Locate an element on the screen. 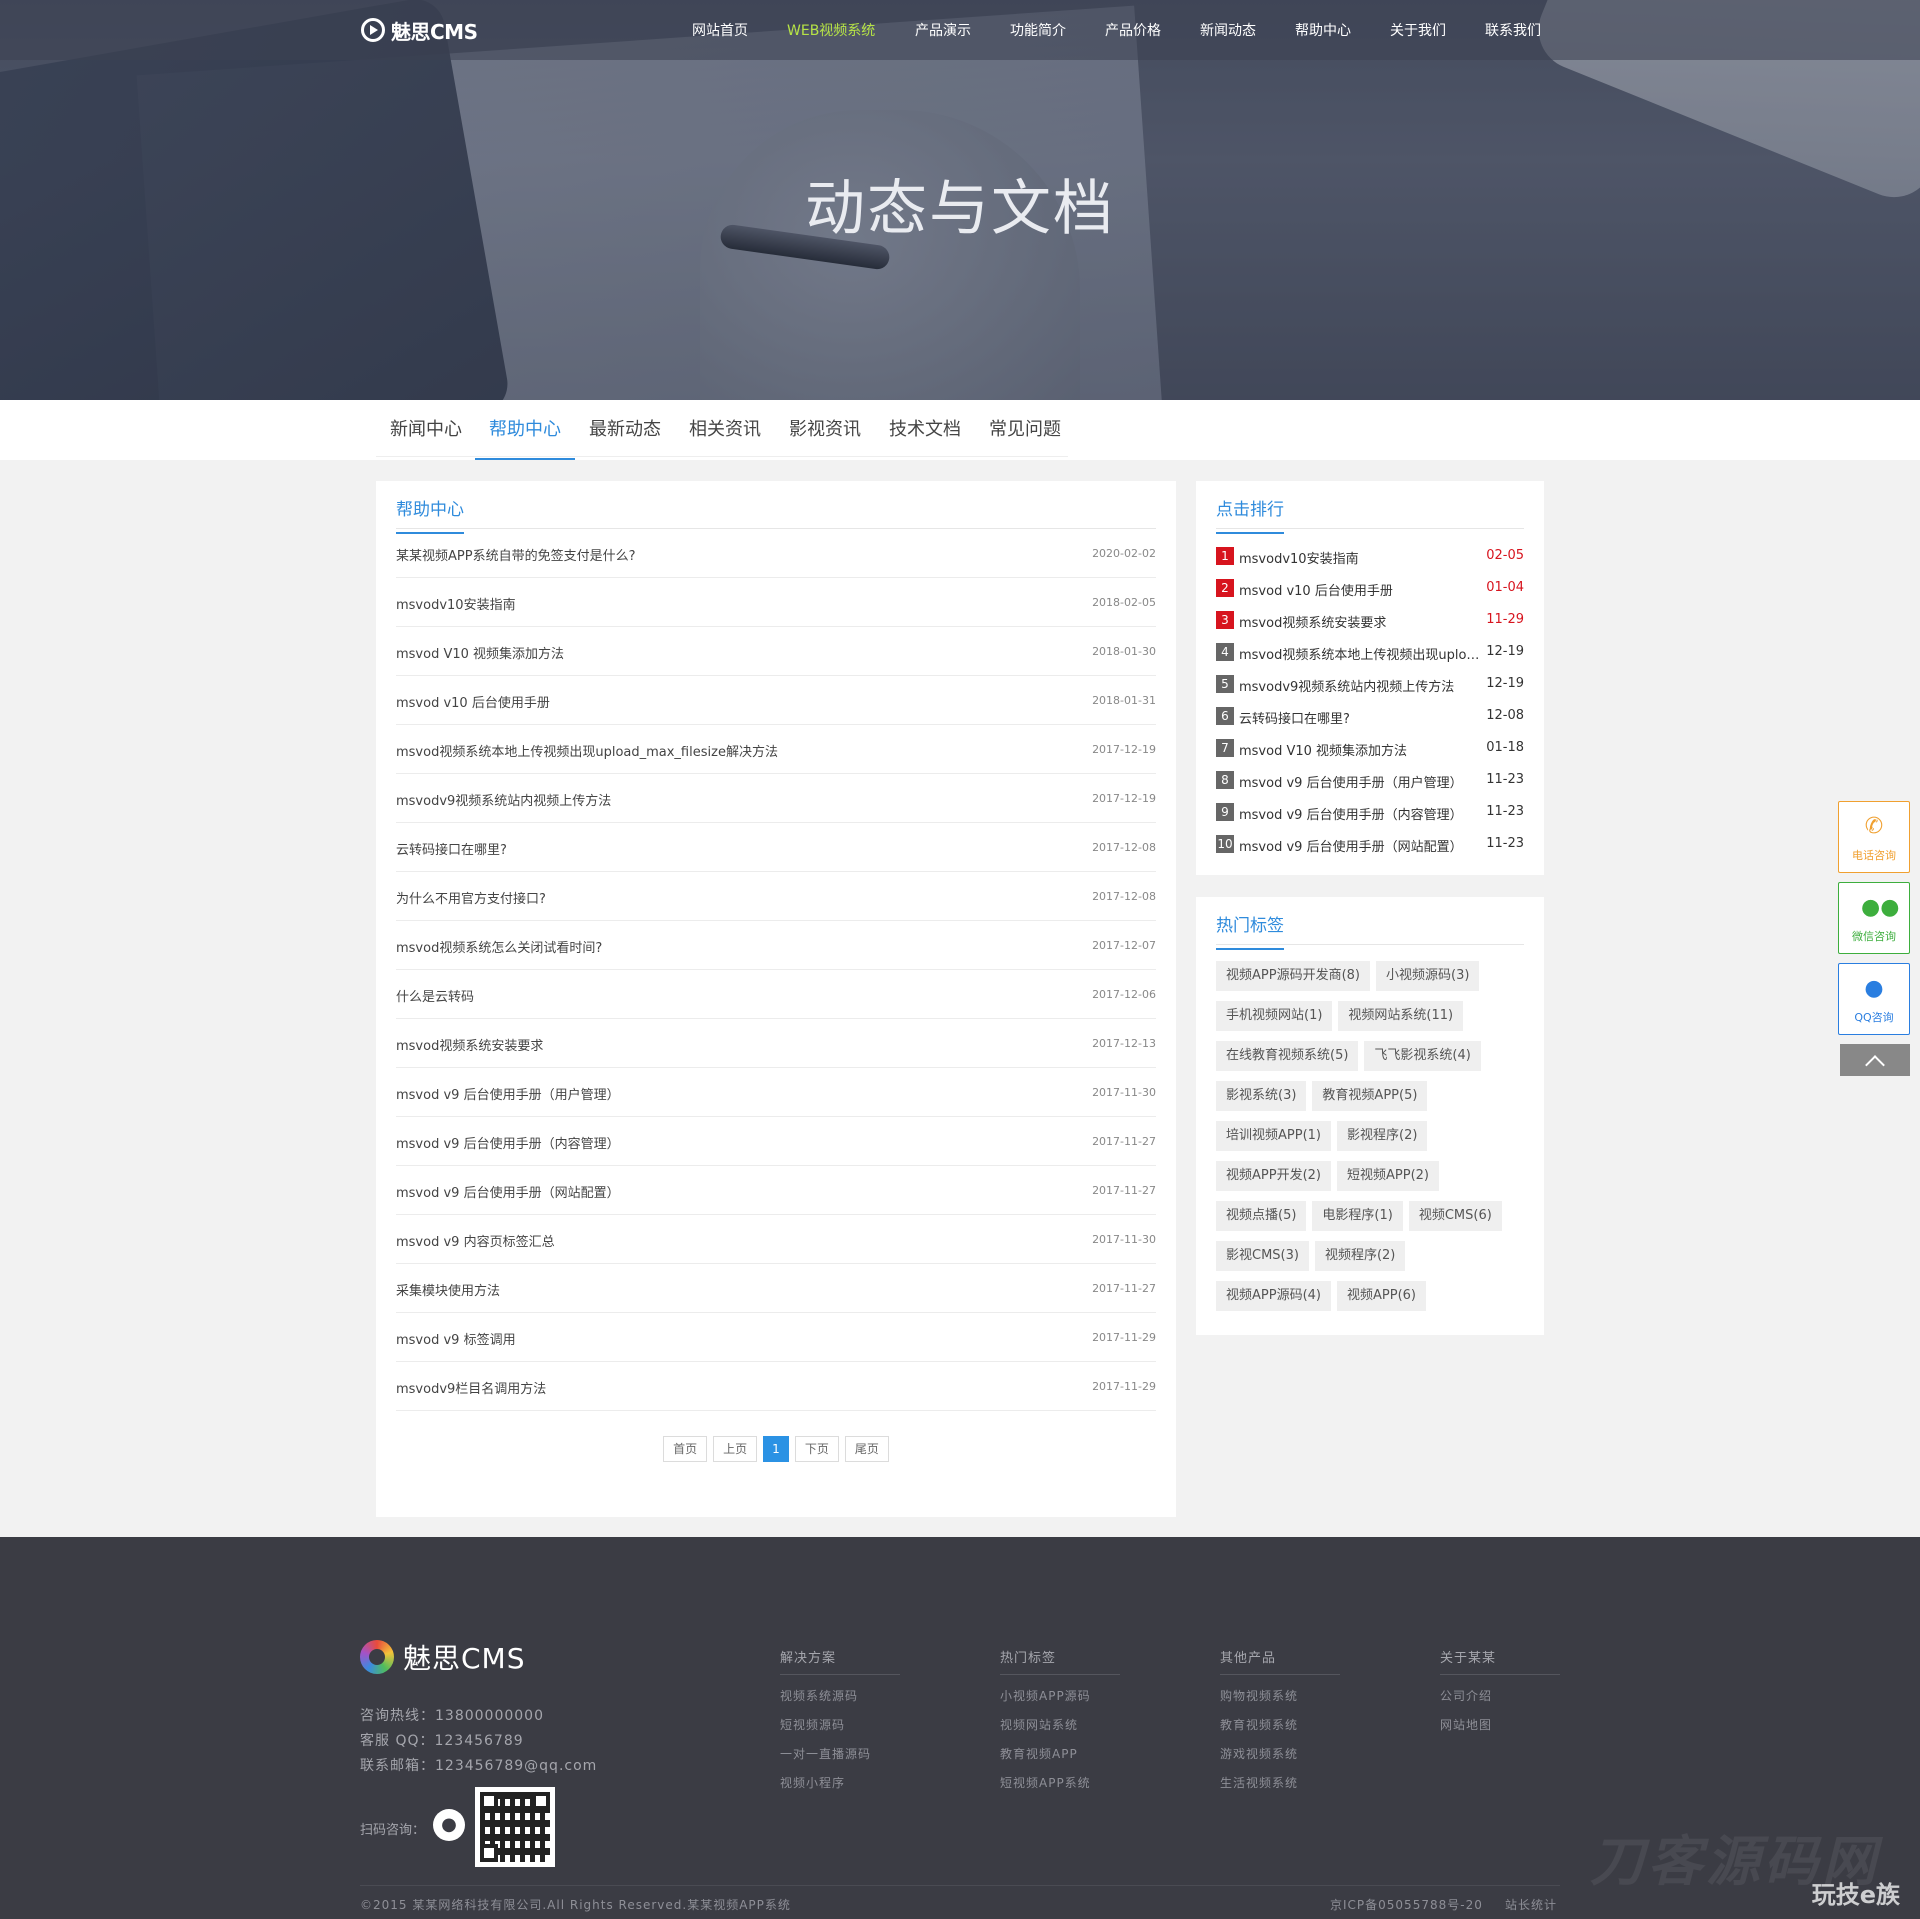 The width and height of the screenshot is (1920, 1919). article-row: 采集模块使用方法 2017-11-27 is located at coordinates (776, 1288).